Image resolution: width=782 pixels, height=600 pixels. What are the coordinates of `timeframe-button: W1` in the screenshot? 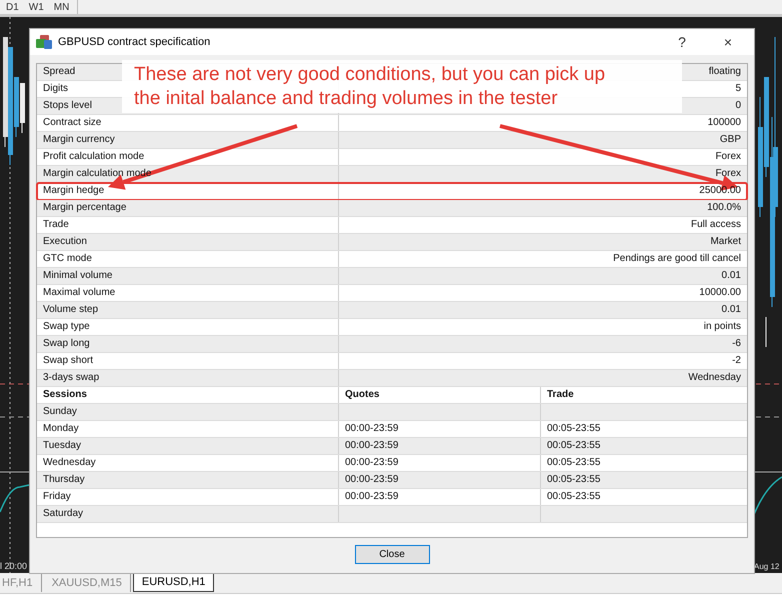 It's located at (36, 7).